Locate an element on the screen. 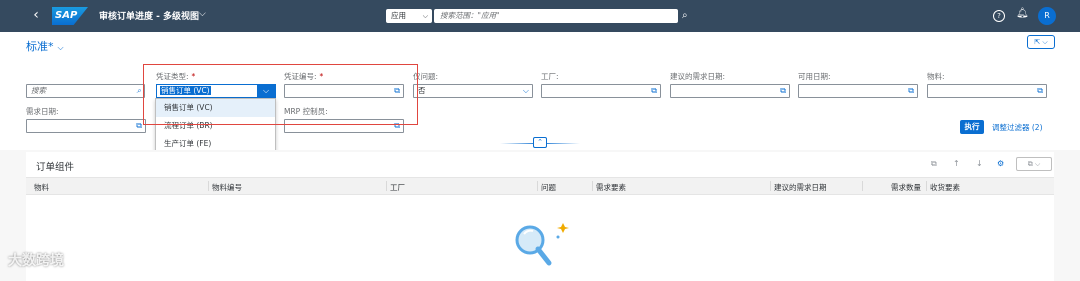  back-button: ‹ is located at coordinates (36, 15).